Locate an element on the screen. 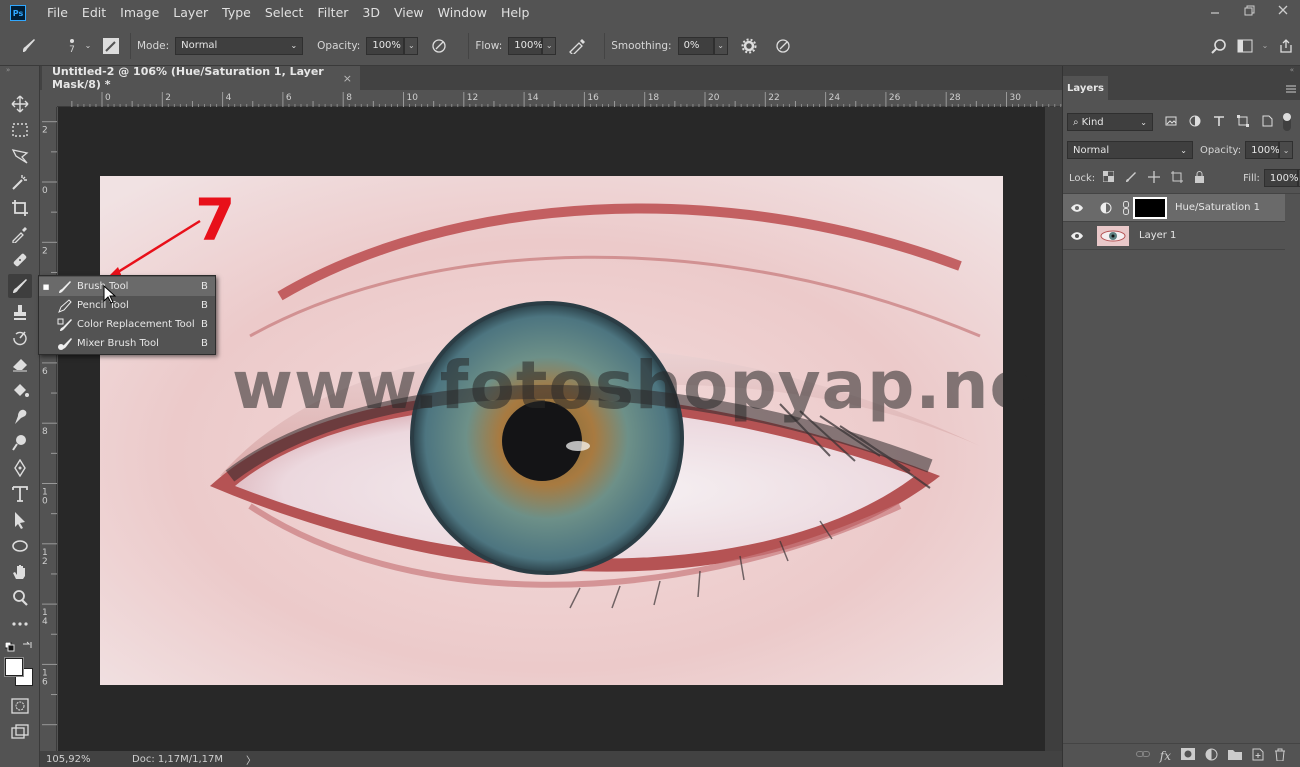  opacity-dropdown-chevron-icon: ⌄ is located at coordinates (411, 45).